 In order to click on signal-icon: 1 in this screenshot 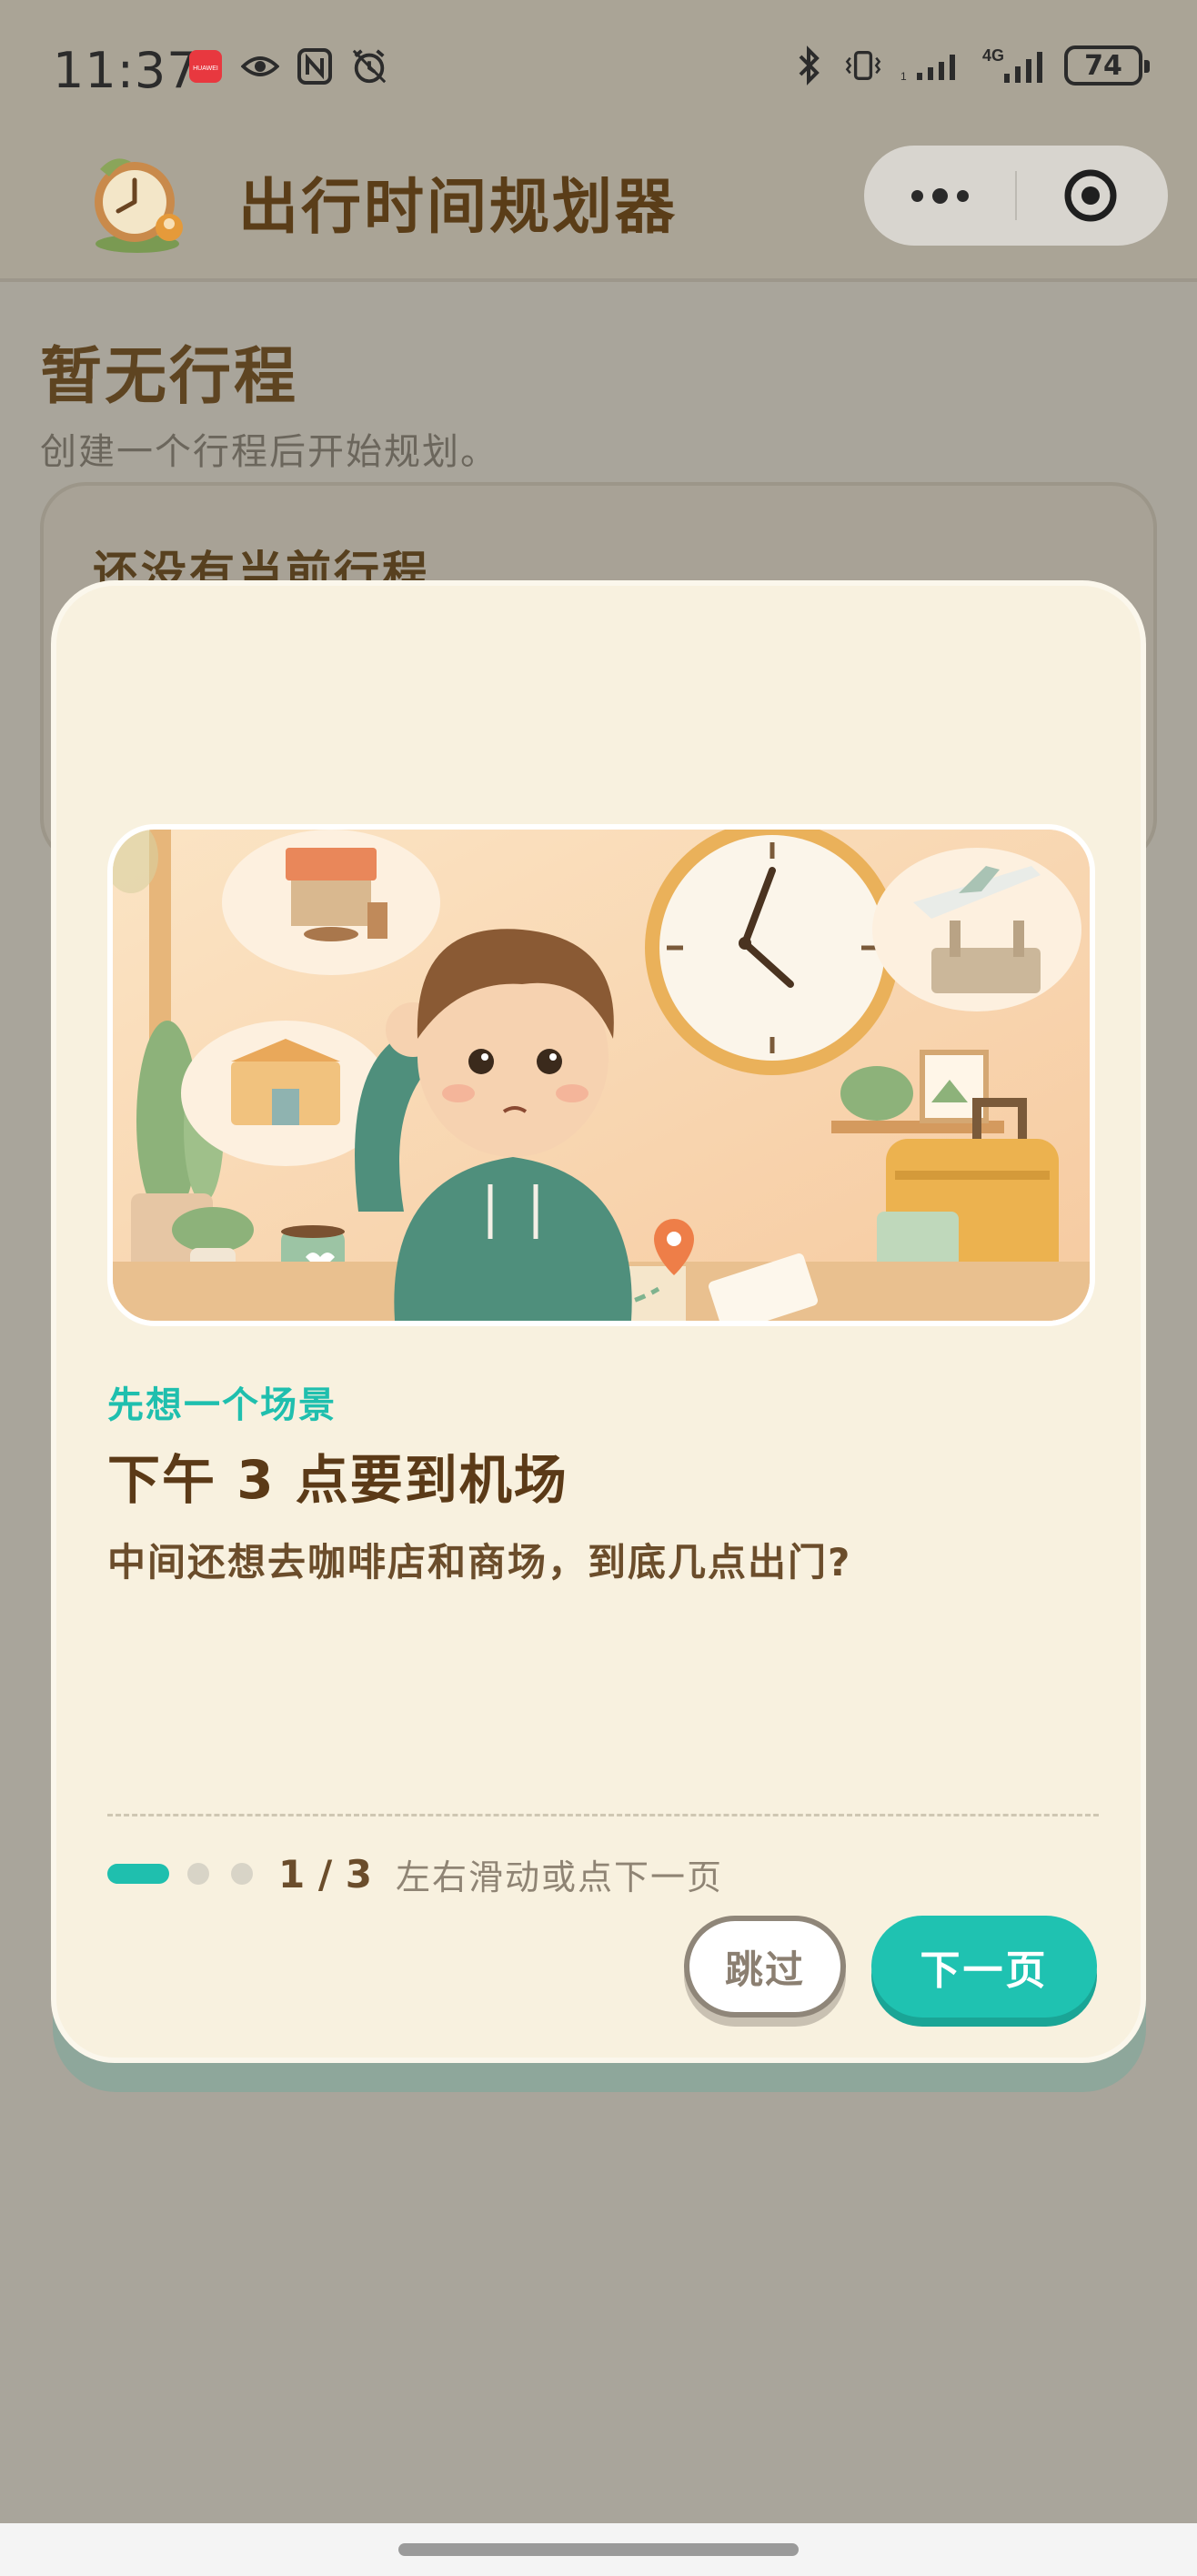, I will do `click(932, 65)`.